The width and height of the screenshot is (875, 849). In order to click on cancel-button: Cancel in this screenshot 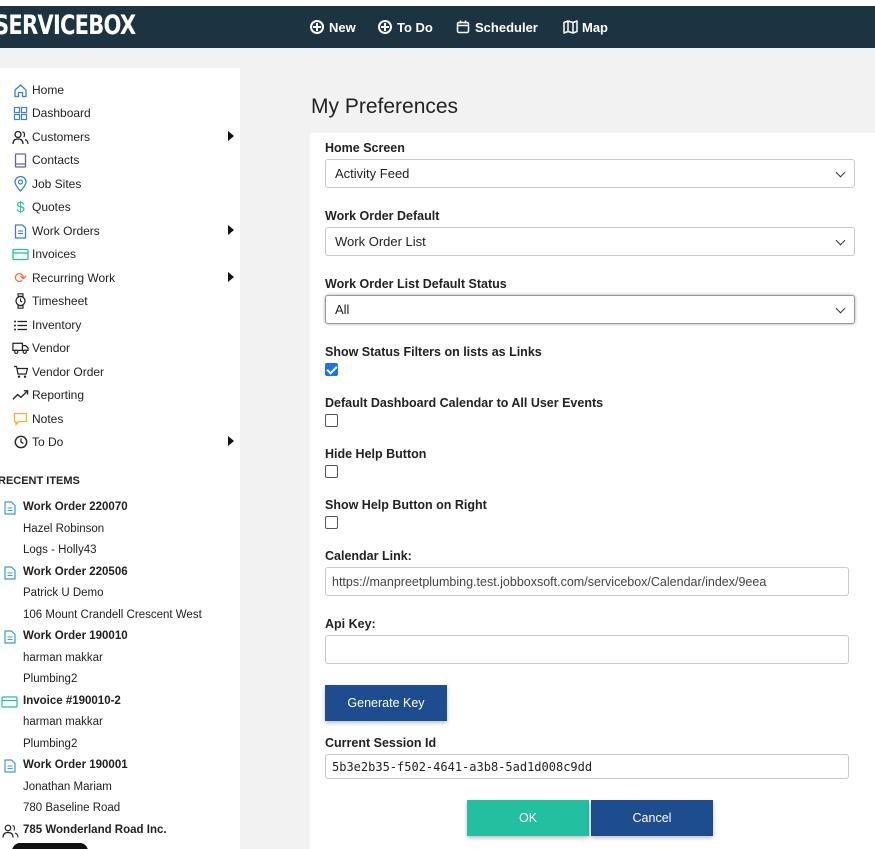, I will do `click(652, 818)`.